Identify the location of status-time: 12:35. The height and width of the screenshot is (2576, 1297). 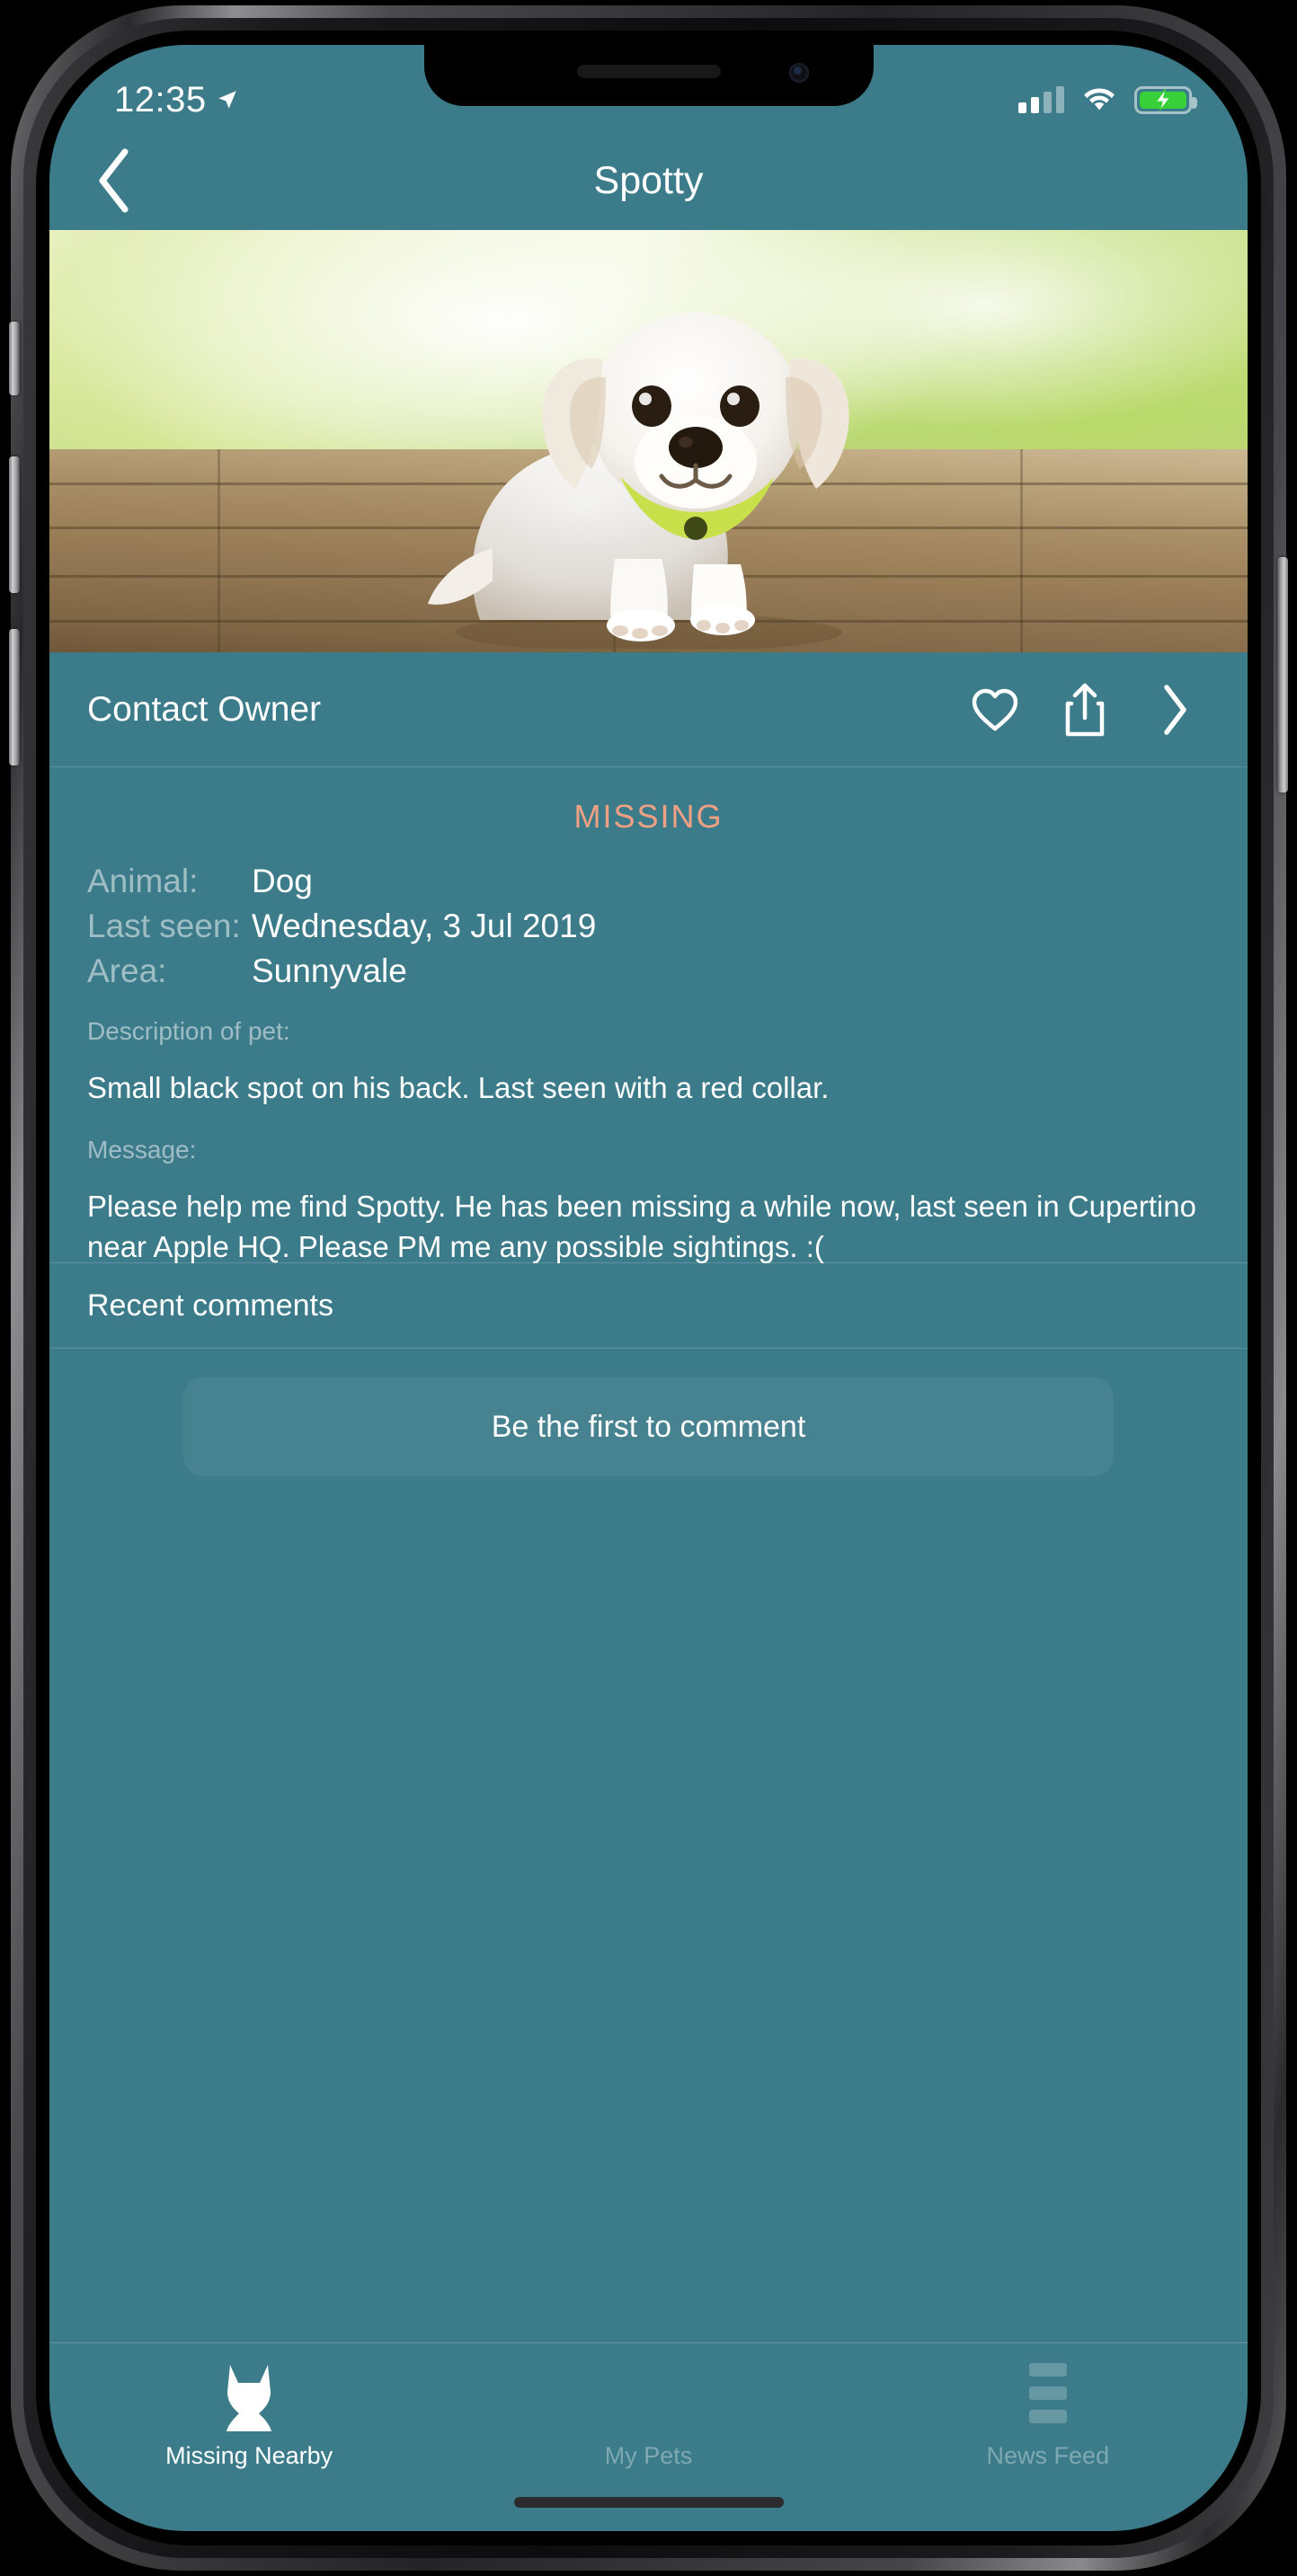
(160, 99).